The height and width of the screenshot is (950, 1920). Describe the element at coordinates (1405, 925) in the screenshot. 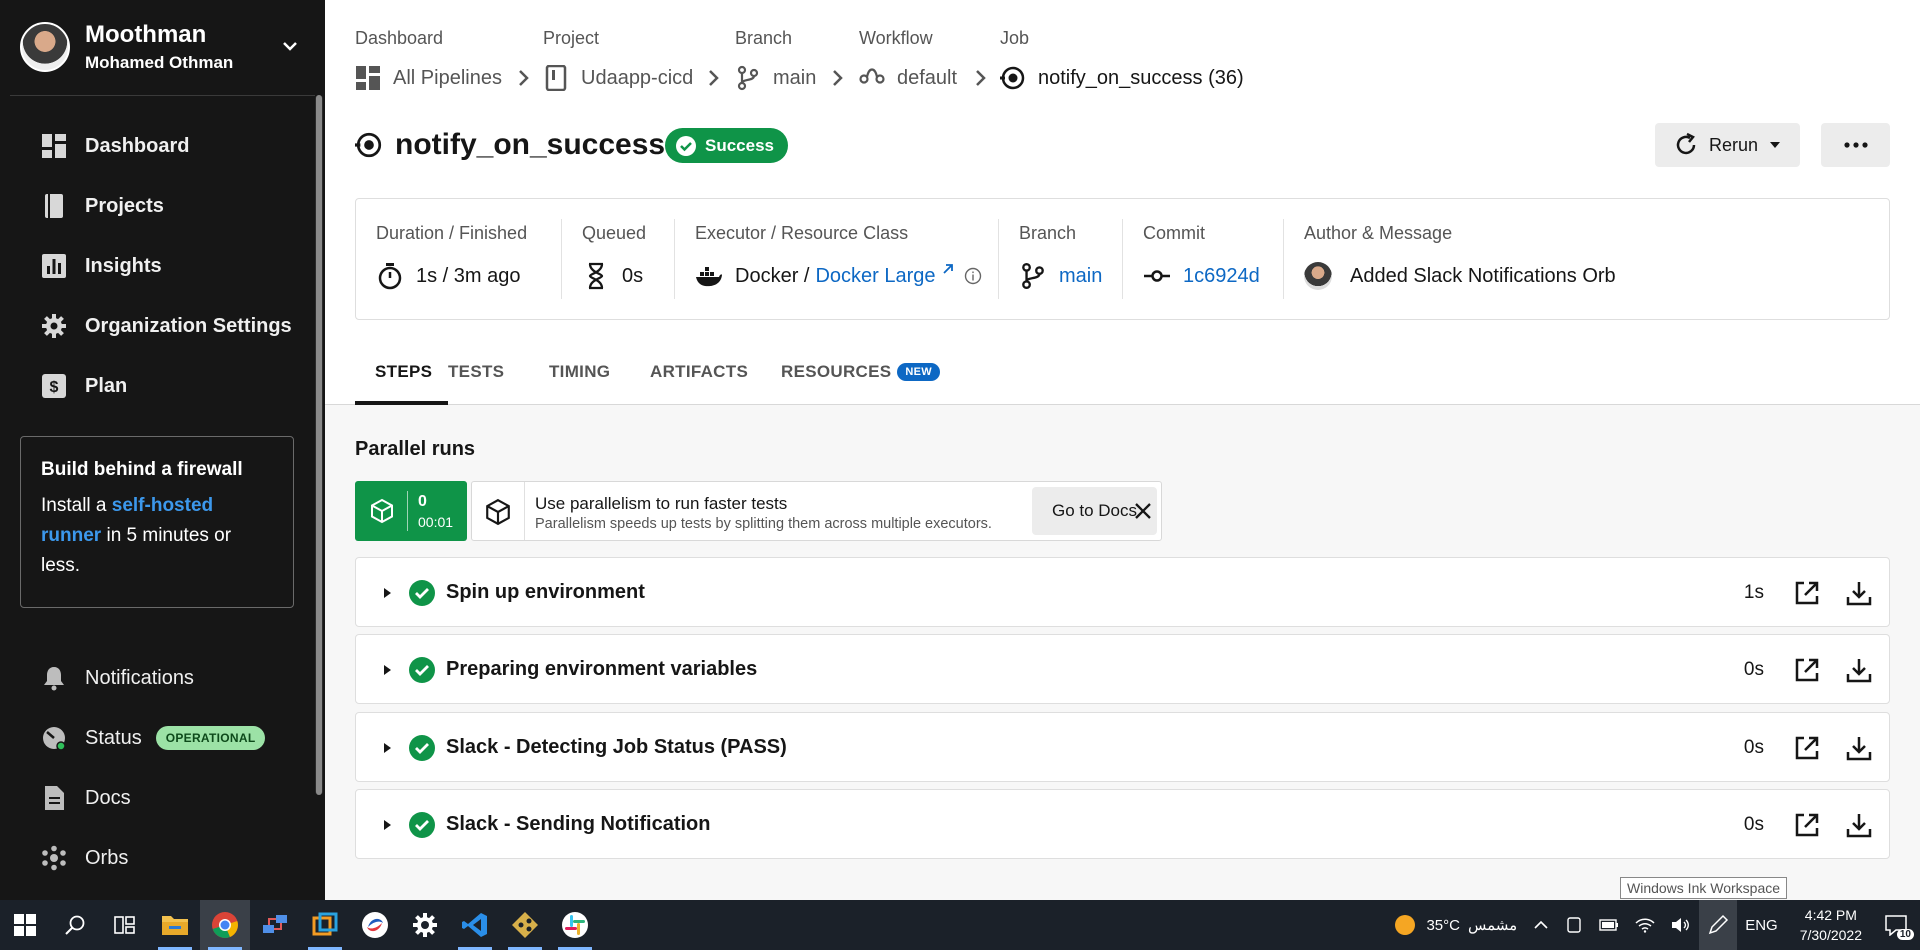

I see `sun-icon` at that location.